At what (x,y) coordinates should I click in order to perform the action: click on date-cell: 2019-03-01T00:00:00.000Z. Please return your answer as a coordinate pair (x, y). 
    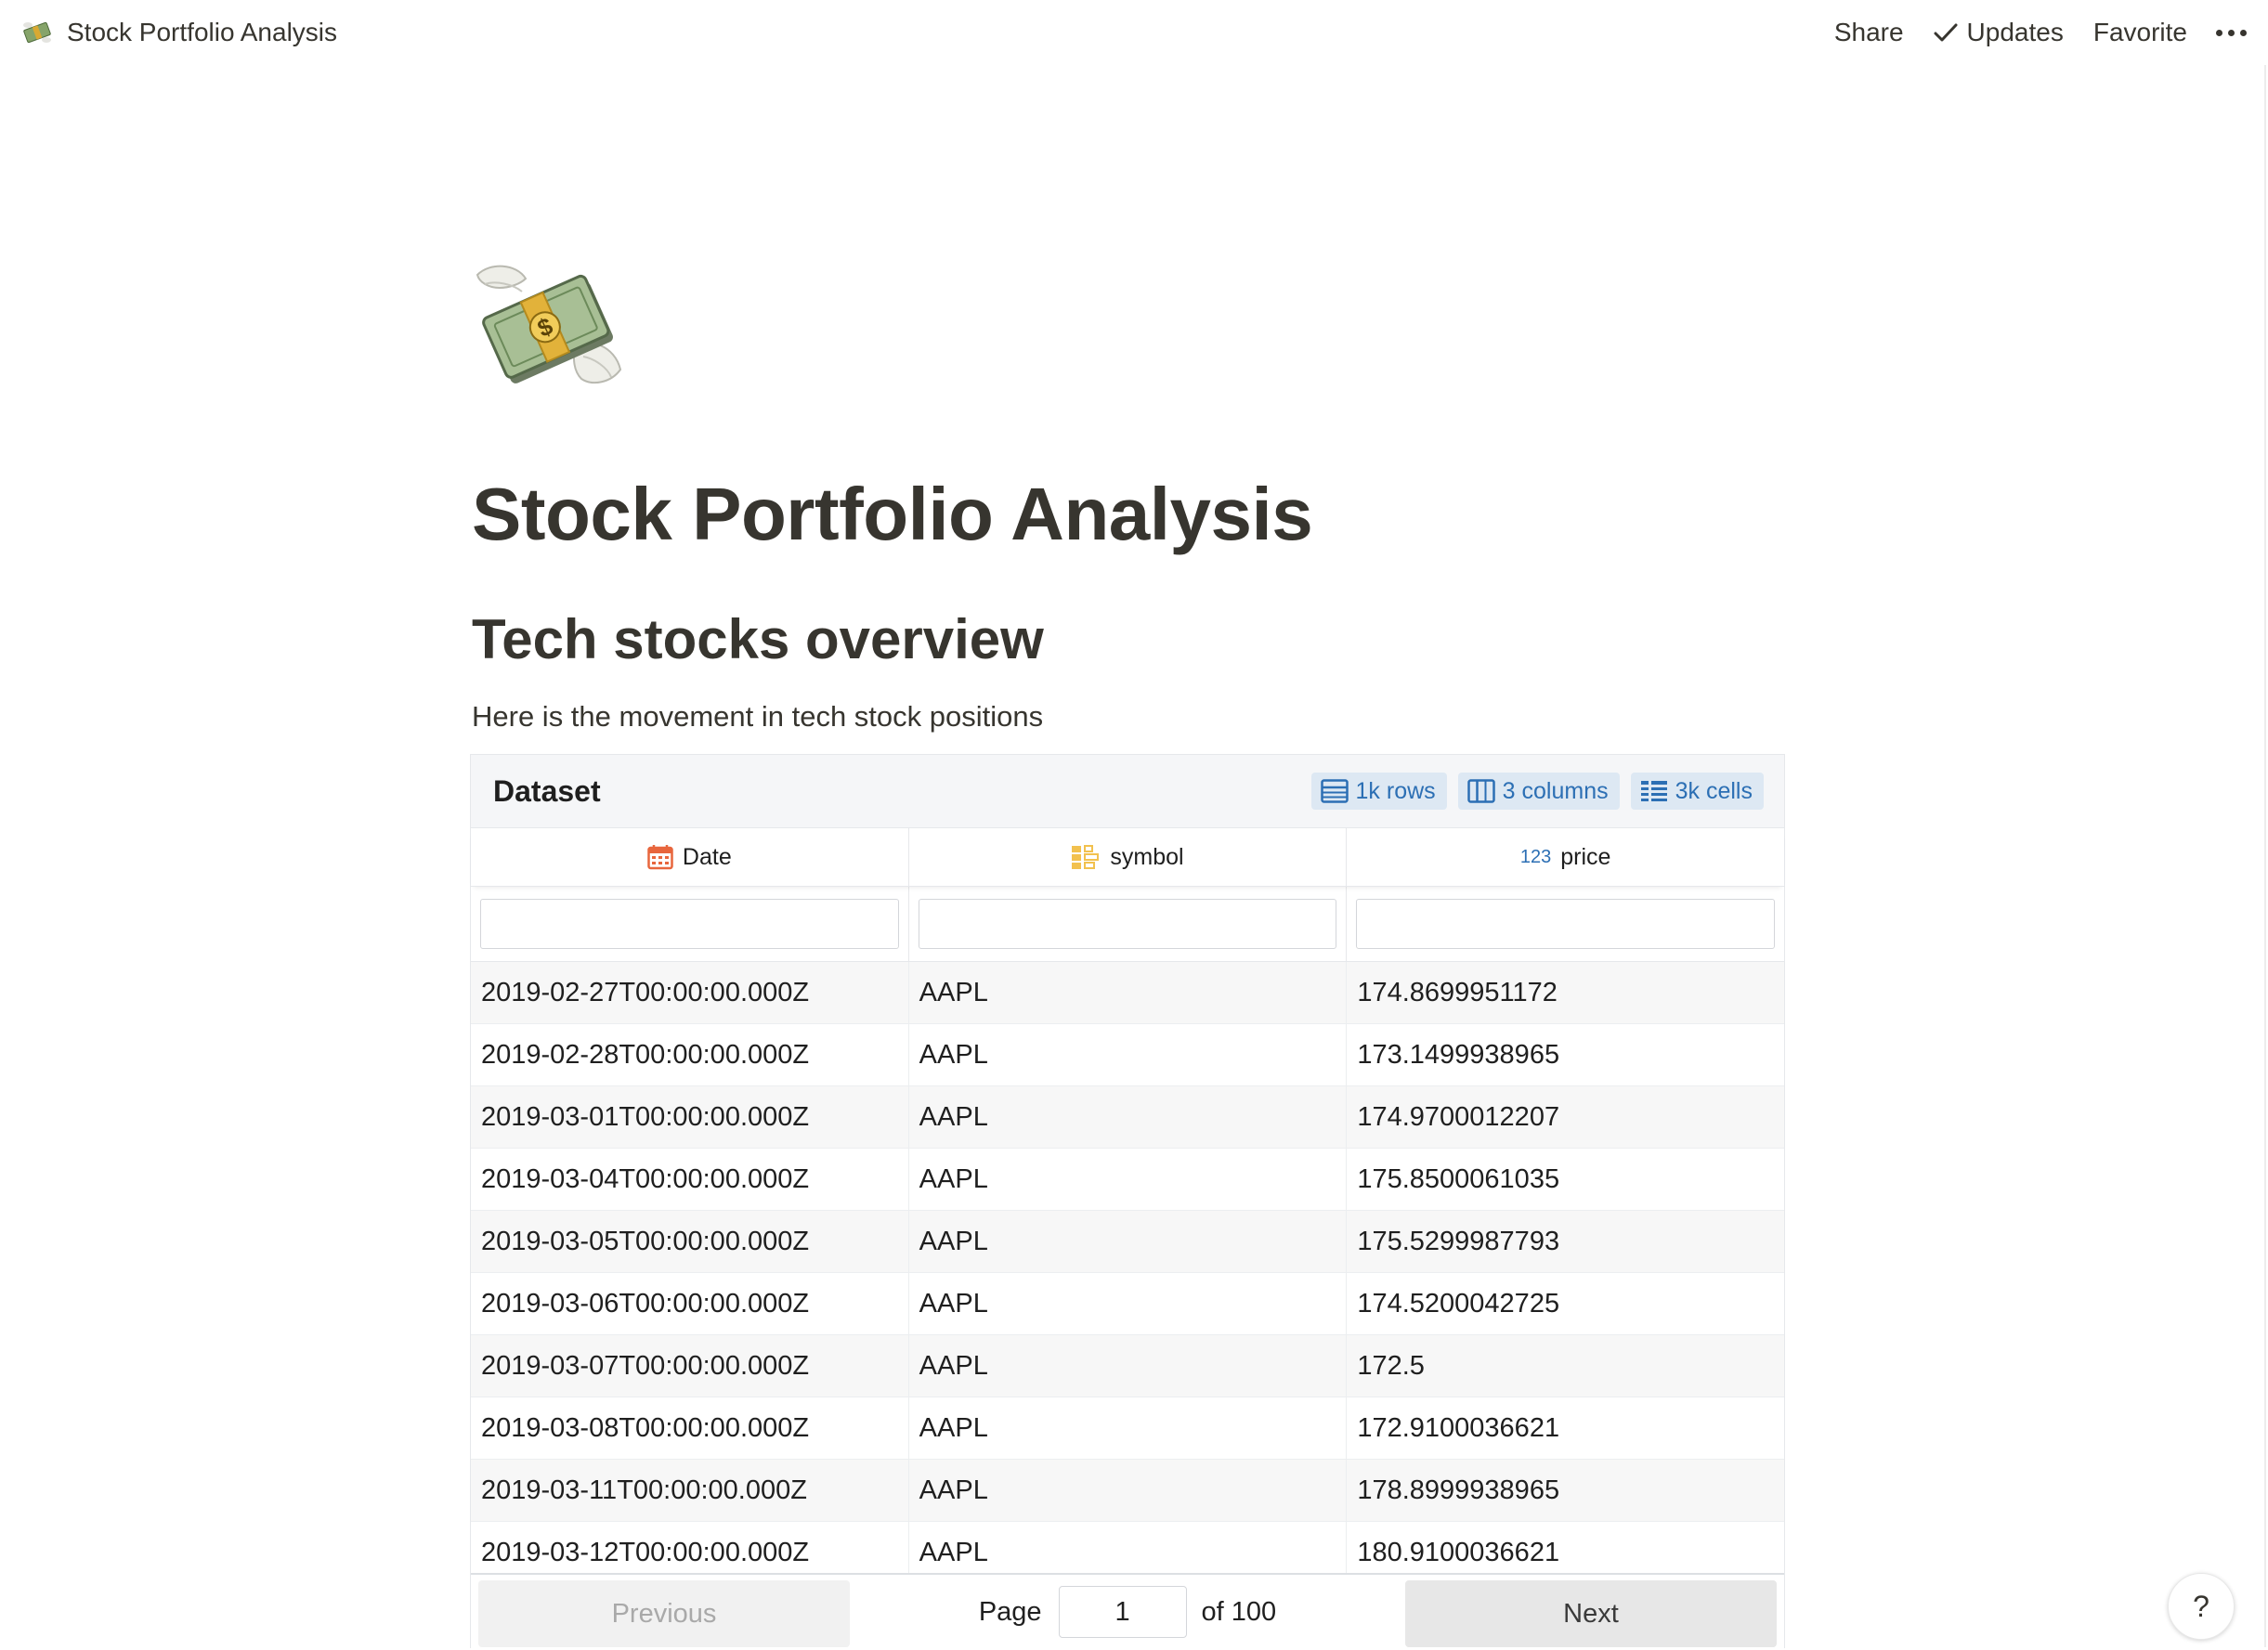
    Looking at the image, I should click on (690, 1117).